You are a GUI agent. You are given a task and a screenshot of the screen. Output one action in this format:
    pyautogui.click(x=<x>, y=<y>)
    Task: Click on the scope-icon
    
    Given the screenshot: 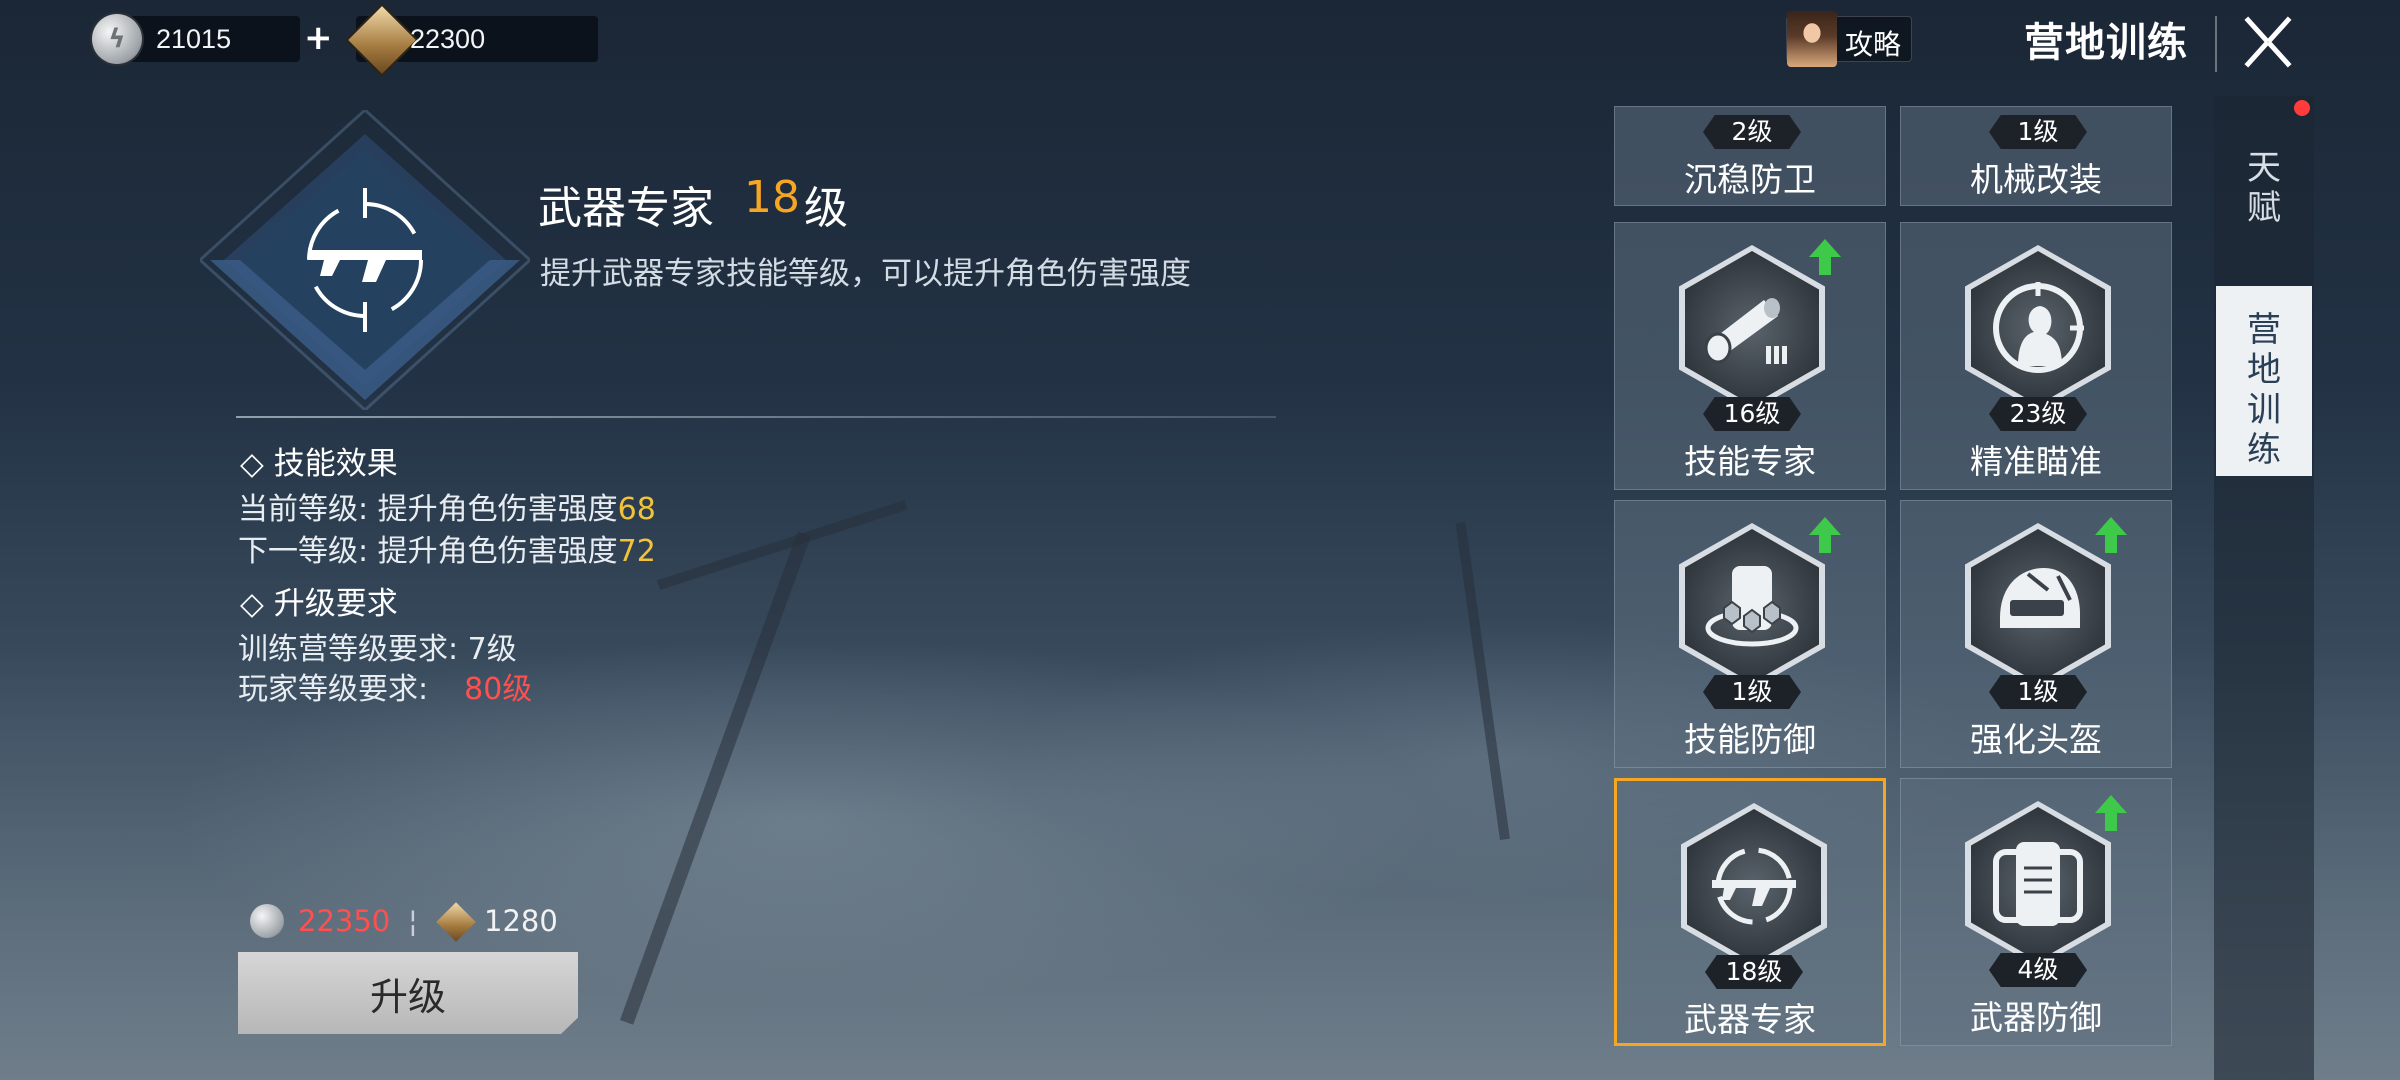 What is the action you would take?
    pyautogui.click(x=1745, y=331)
    